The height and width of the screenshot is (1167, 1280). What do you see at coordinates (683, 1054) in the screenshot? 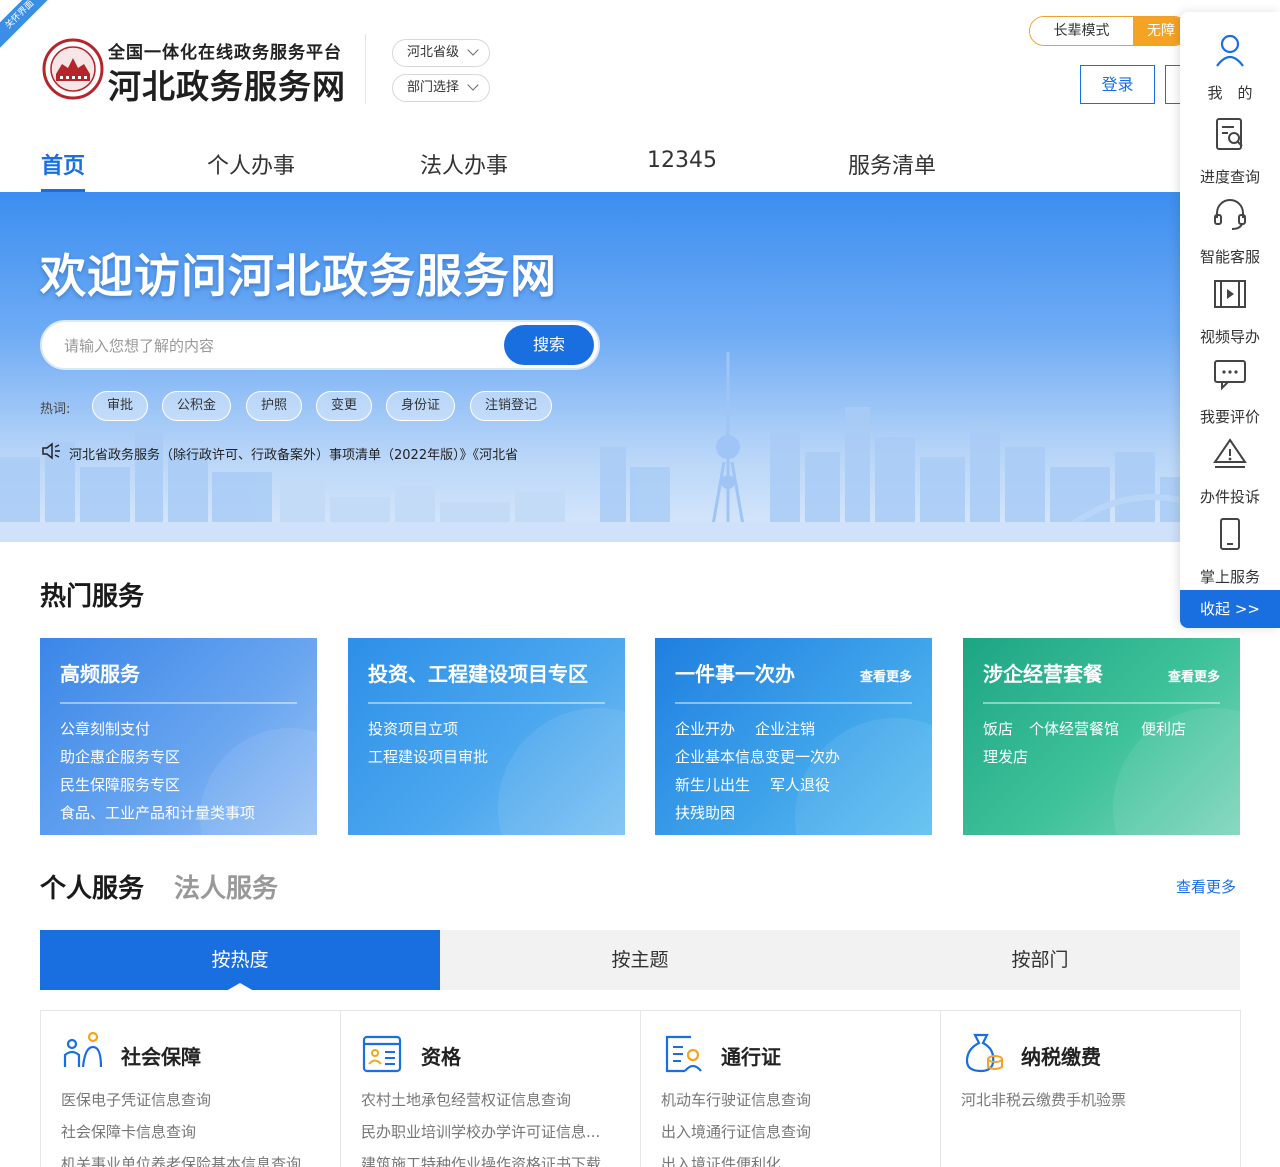
I see `pass-icon` at bounding box center [683, 1054].